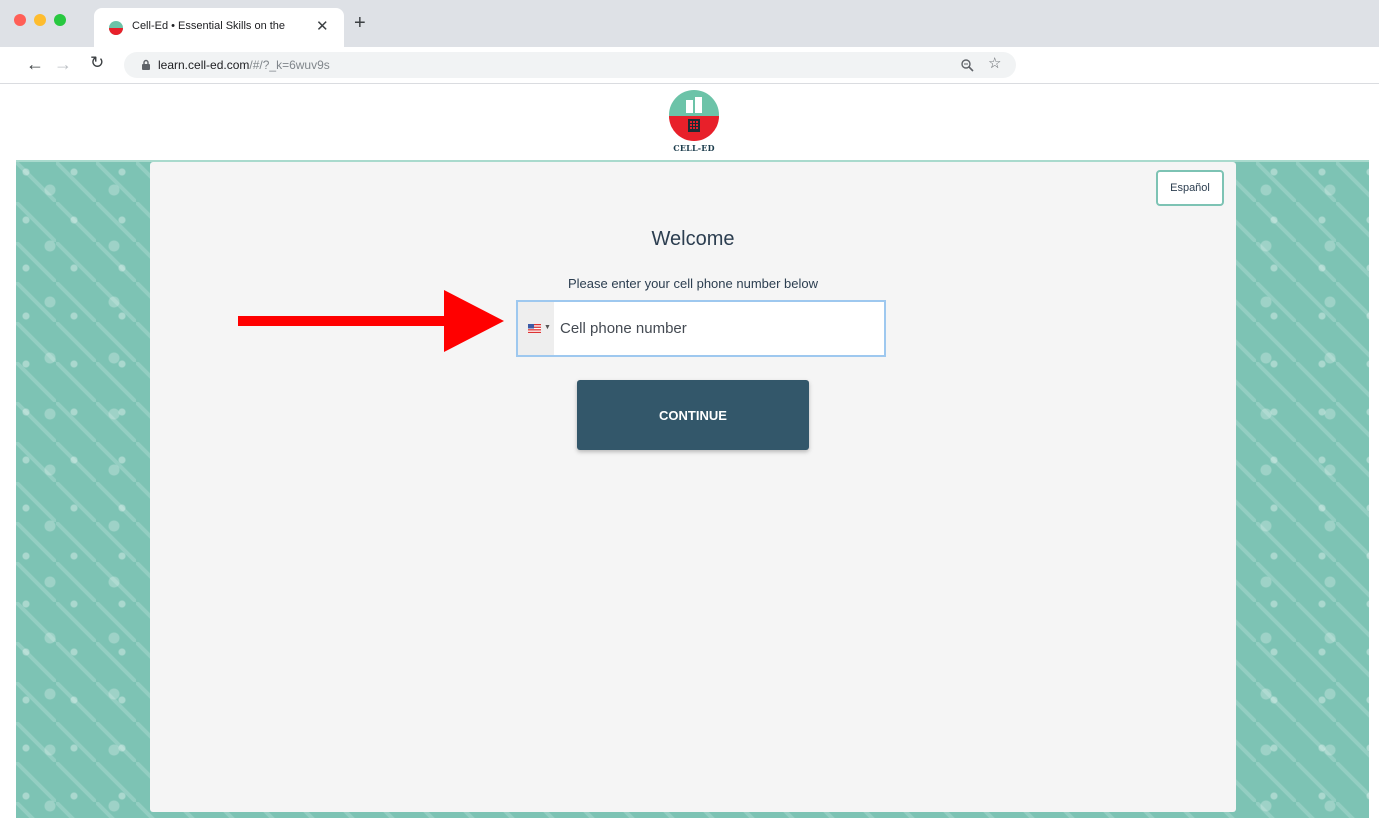 The width and height of the screenshot is (1379, 818). Describe the element at coordinates (146, 64) in the screenshot. I see `lock-icon` at that location.